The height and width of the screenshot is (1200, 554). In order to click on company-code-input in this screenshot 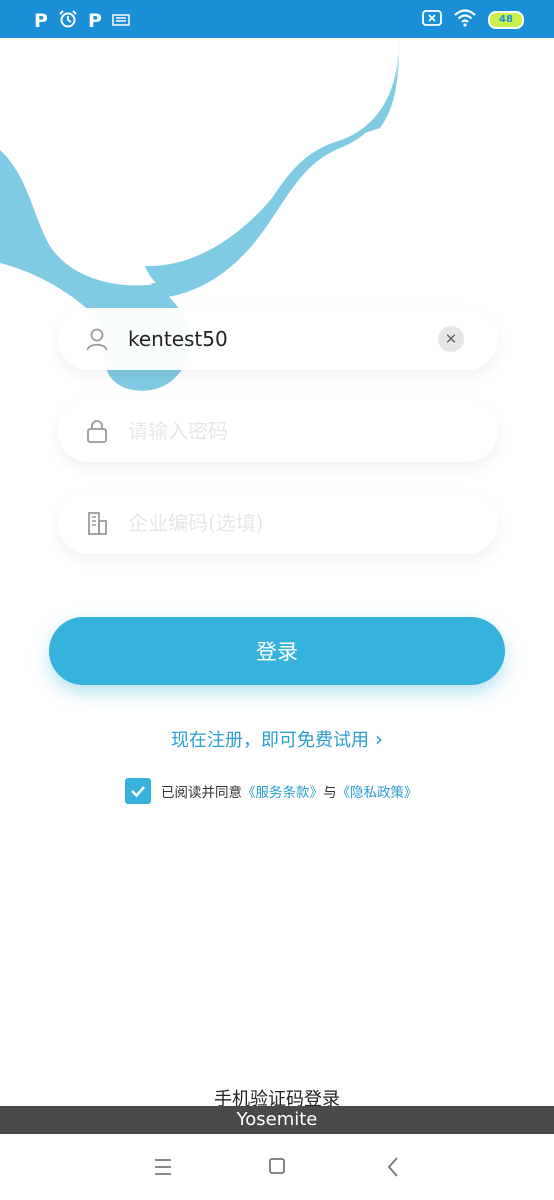, I will do `click(278, 523)`.